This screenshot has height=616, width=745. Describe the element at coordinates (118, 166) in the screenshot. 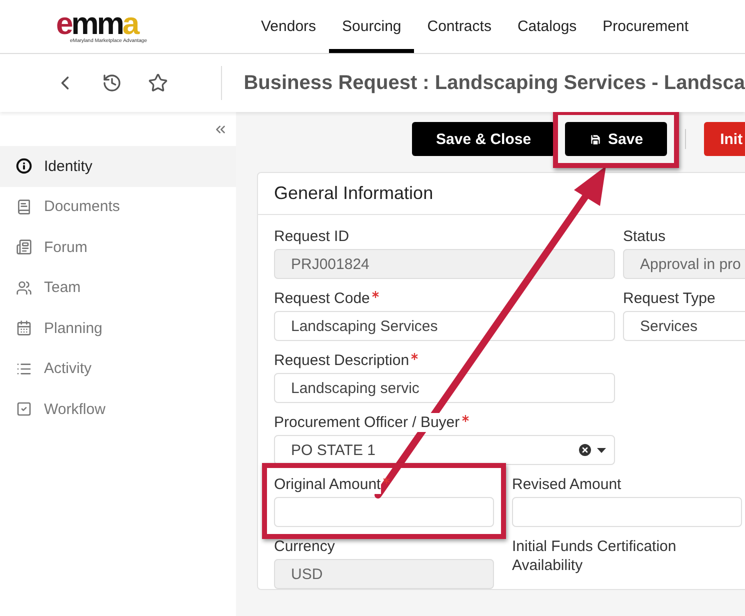

I see `sidebar-item: Identity` at that location.